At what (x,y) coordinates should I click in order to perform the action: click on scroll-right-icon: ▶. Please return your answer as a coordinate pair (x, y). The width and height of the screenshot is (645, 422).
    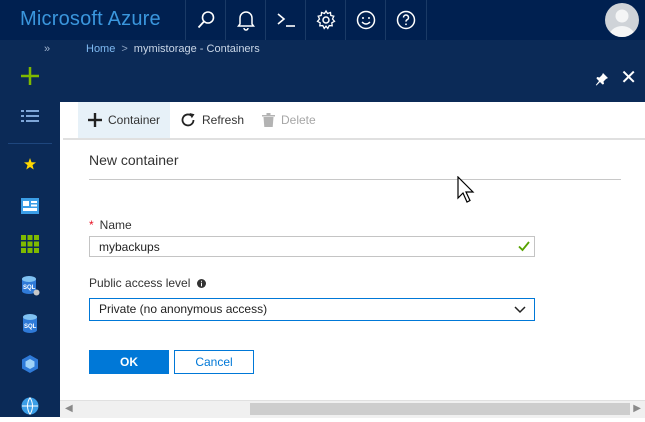
    Looking at the image, I should click on (637, 408).